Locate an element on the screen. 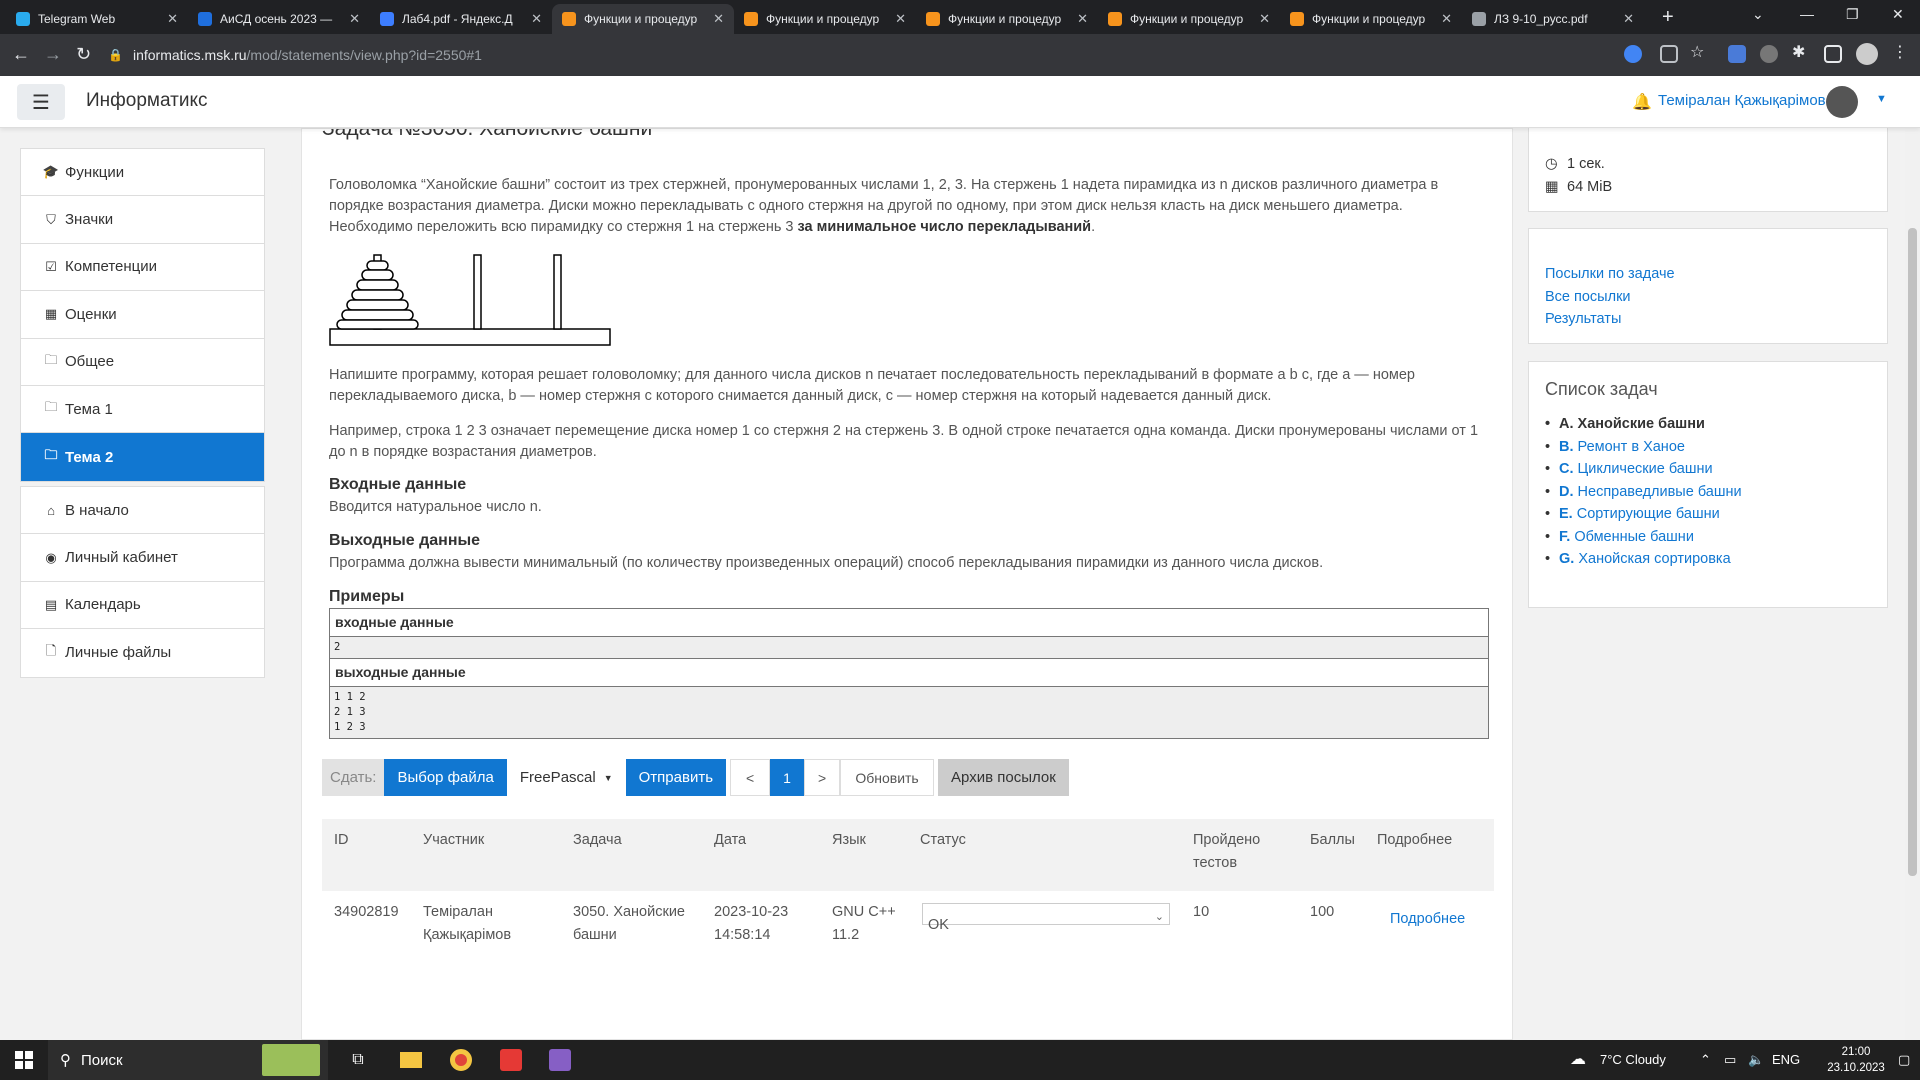 This screenshot has width=1920, height=1080. pagination-next: > is located at coordinates (822, 777).